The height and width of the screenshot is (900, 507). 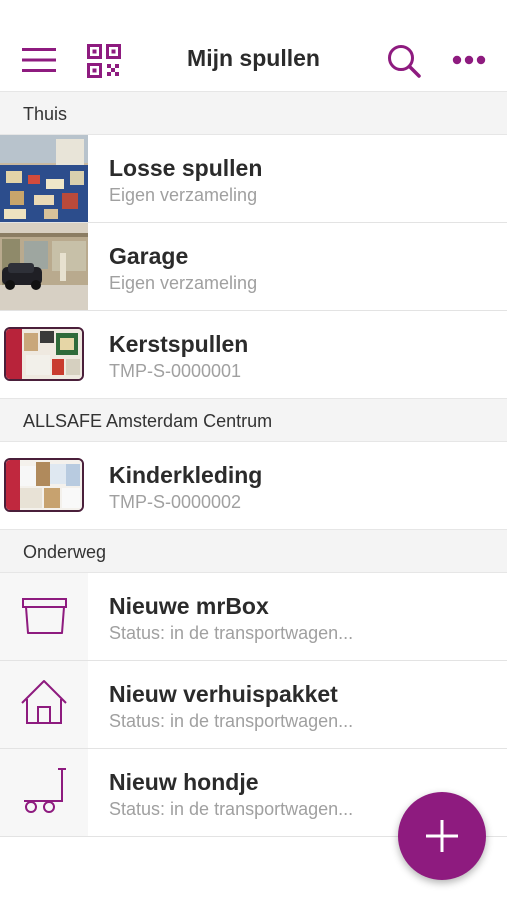 What do you see at coordinates (469, 60) in the screenshot?
I see `more-icon` at bounding box center [469, 60].